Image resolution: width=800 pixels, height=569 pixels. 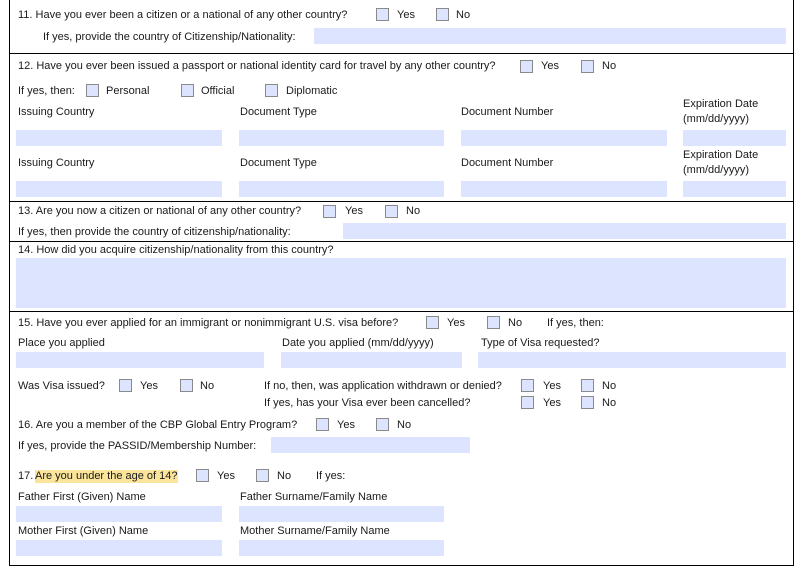 I want to click on q15-visa-issued-yes-checkbox, so click(x=125, y=385).